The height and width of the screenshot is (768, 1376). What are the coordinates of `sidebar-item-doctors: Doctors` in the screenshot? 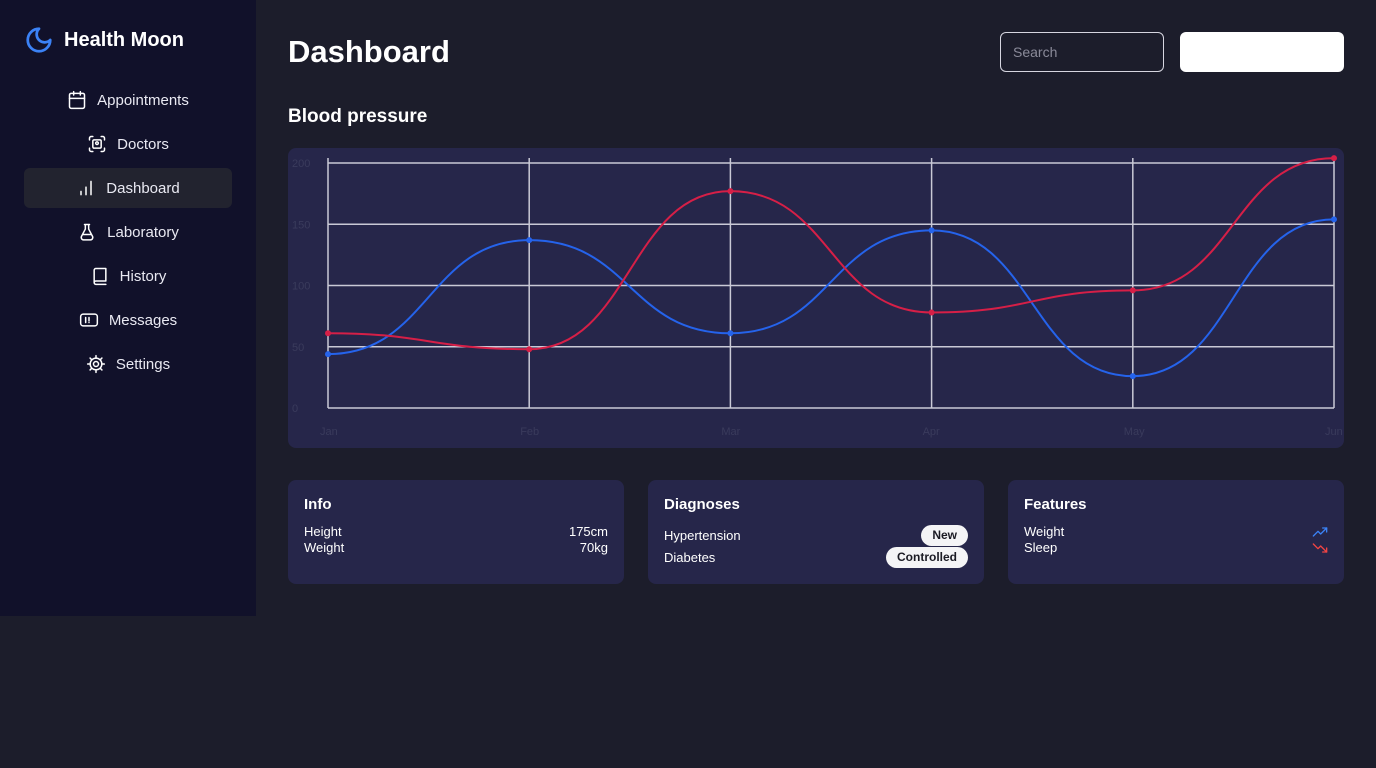 It's located at (128, 144).